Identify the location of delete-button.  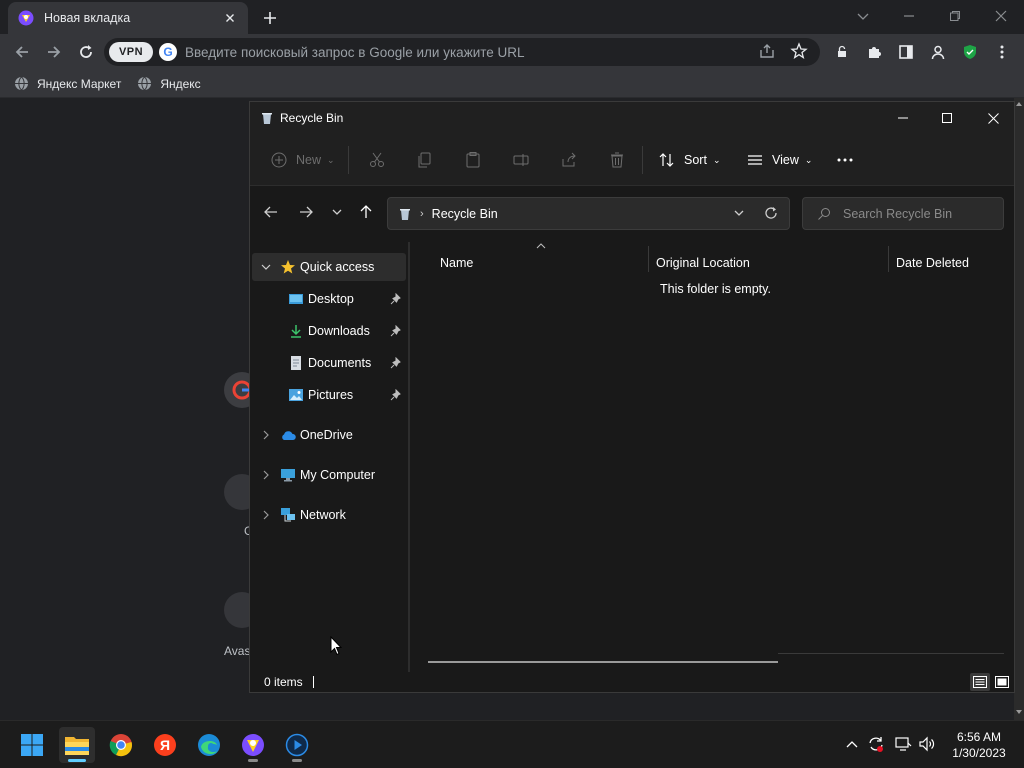
(617, 160).